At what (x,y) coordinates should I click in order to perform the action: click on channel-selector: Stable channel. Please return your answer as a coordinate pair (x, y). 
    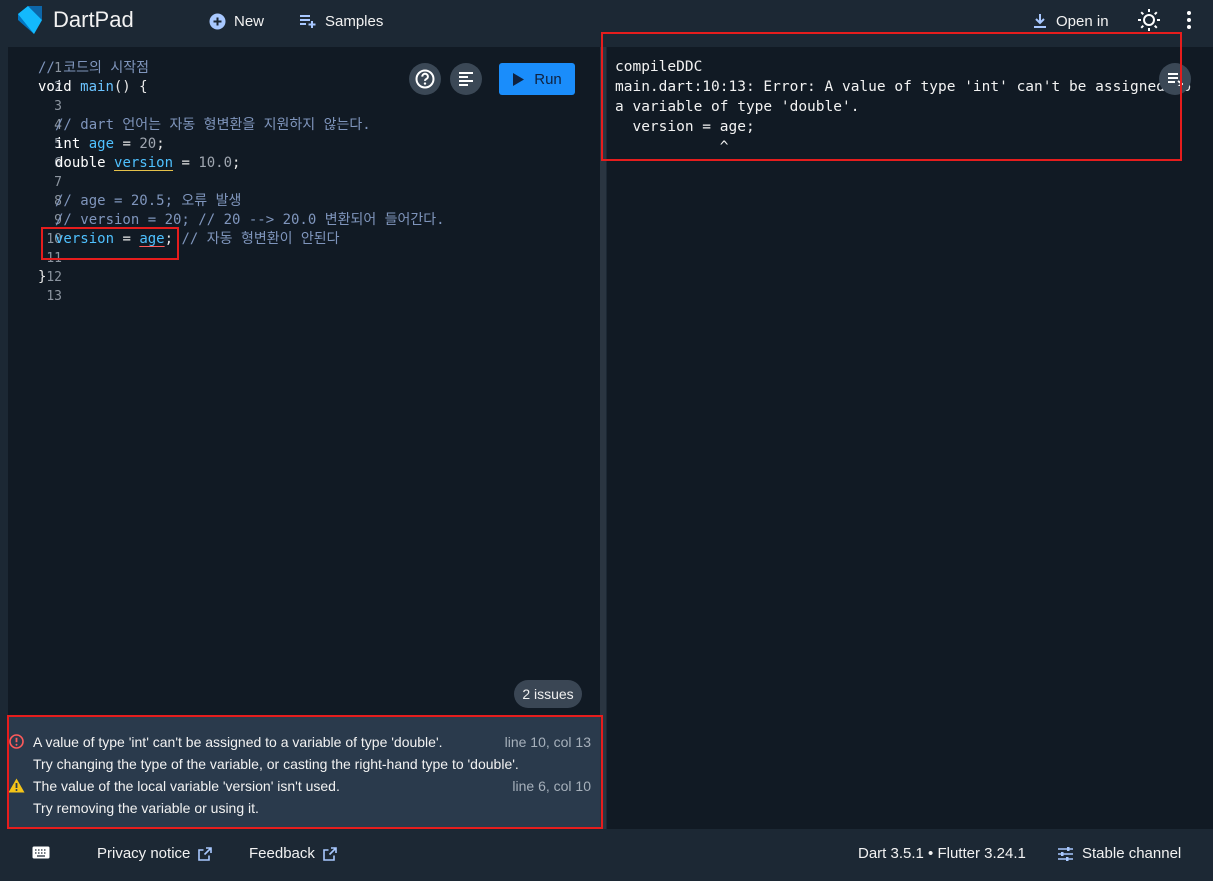
    Looking at the image, I should click on (1119, 853).